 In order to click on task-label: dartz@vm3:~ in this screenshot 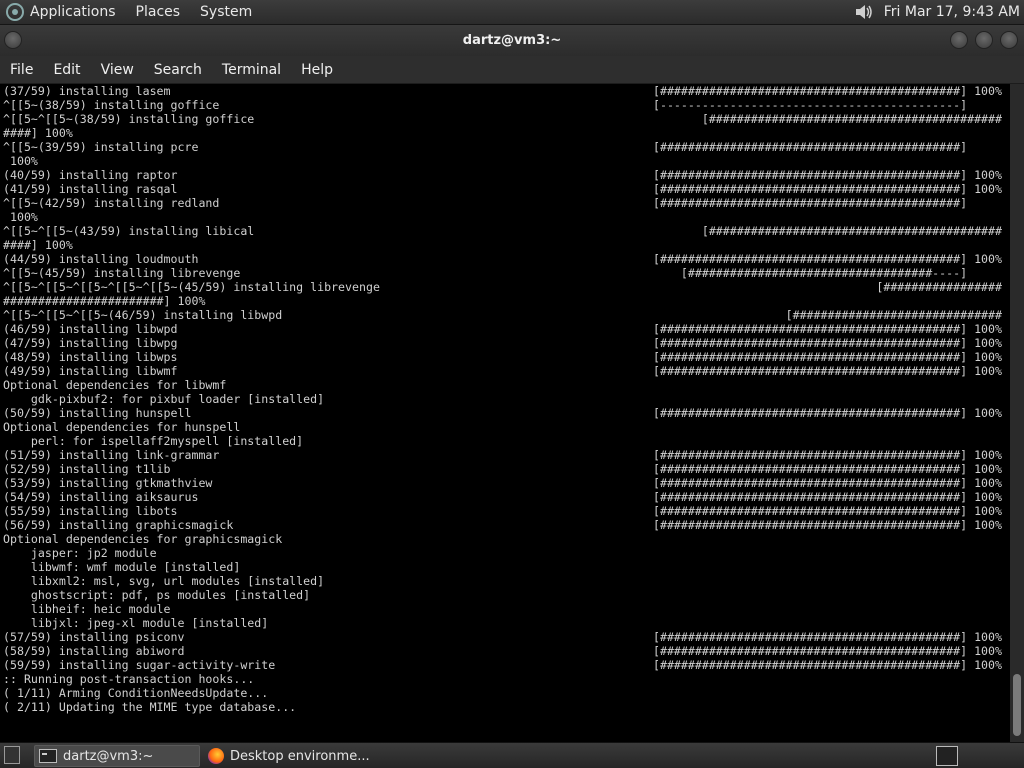, I will do `click(108, 756)`.